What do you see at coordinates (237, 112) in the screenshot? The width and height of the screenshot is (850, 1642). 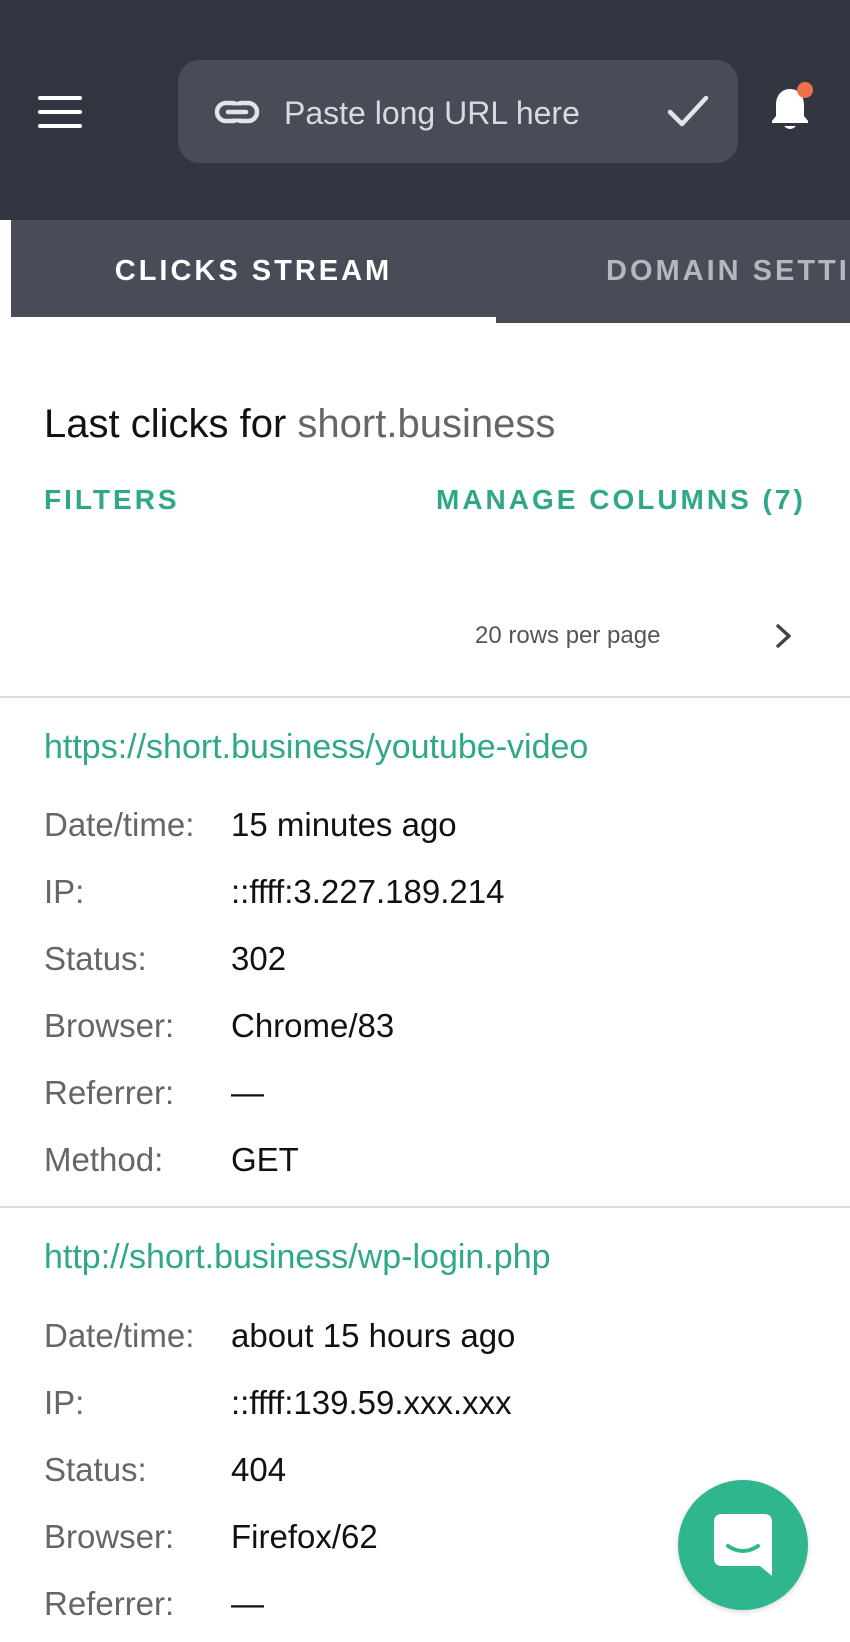 I see `link-icon` at bounding box center [237, 112].